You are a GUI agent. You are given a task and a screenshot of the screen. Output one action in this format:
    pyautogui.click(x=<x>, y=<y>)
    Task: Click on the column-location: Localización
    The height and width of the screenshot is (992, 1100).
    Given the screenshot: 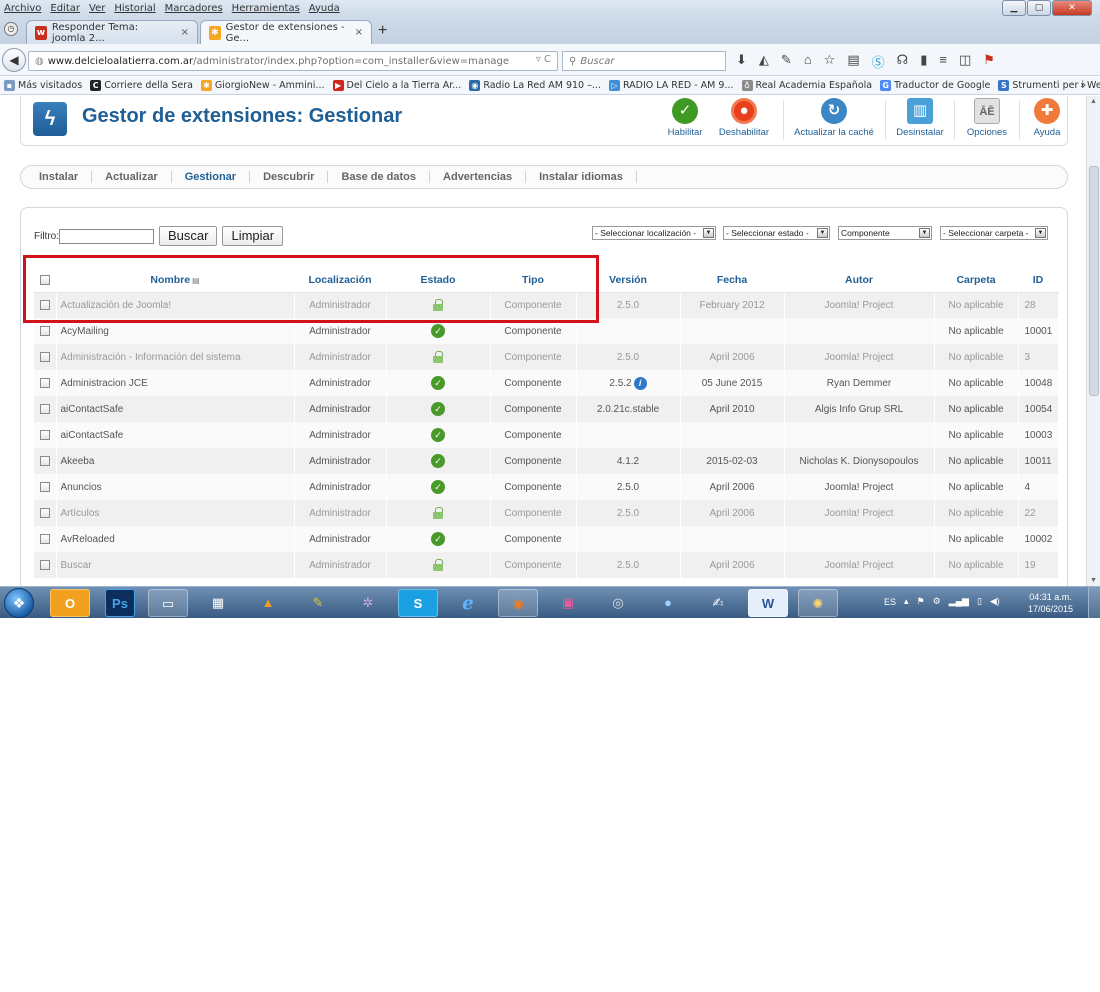 What is the action you would take?
    pyautogui.click(x=340, y=280)
    